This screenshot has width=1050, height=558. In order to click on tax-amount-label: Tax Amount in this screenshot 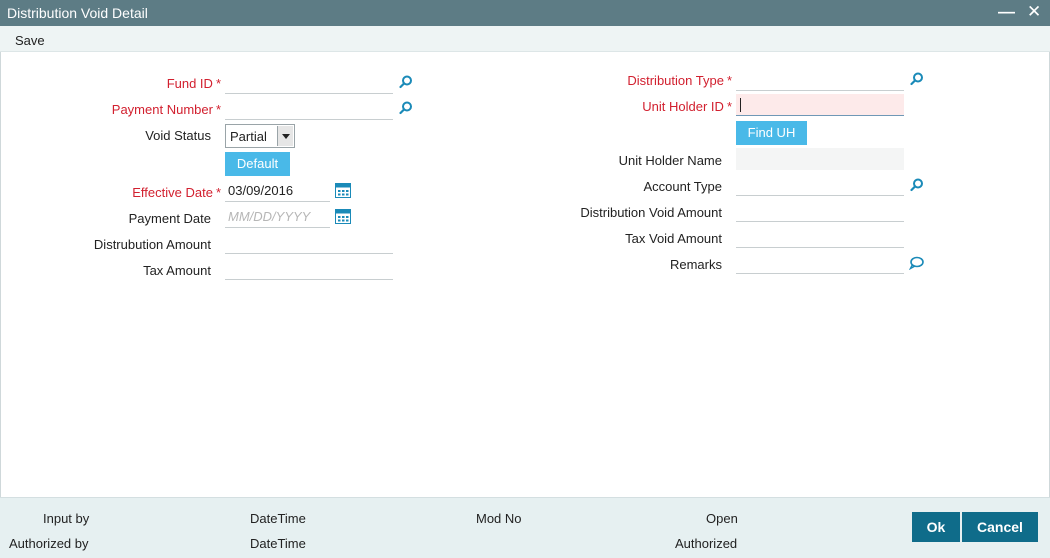, I will do `click(177, 270)`.